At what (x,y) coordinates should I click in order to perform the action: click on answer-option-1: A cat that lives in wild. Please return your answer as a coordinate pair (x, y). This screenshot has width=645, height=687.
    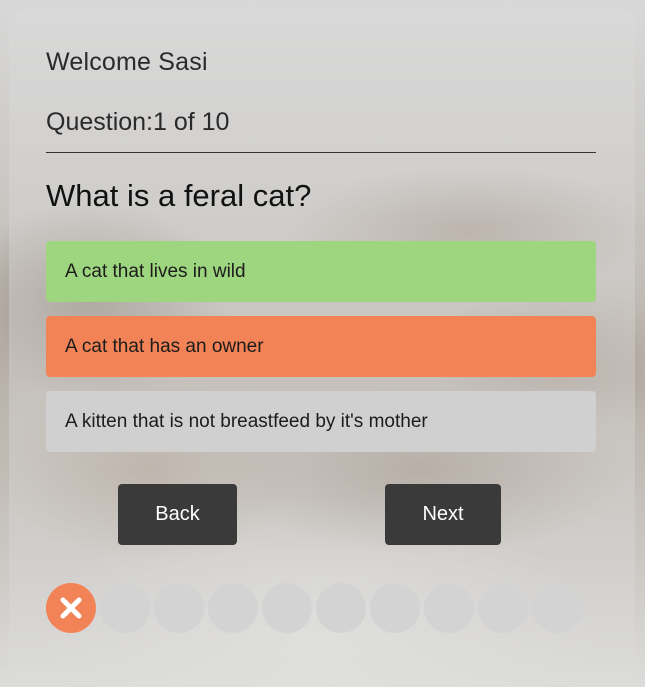
    Looking at the image, I should click on (321, 271).